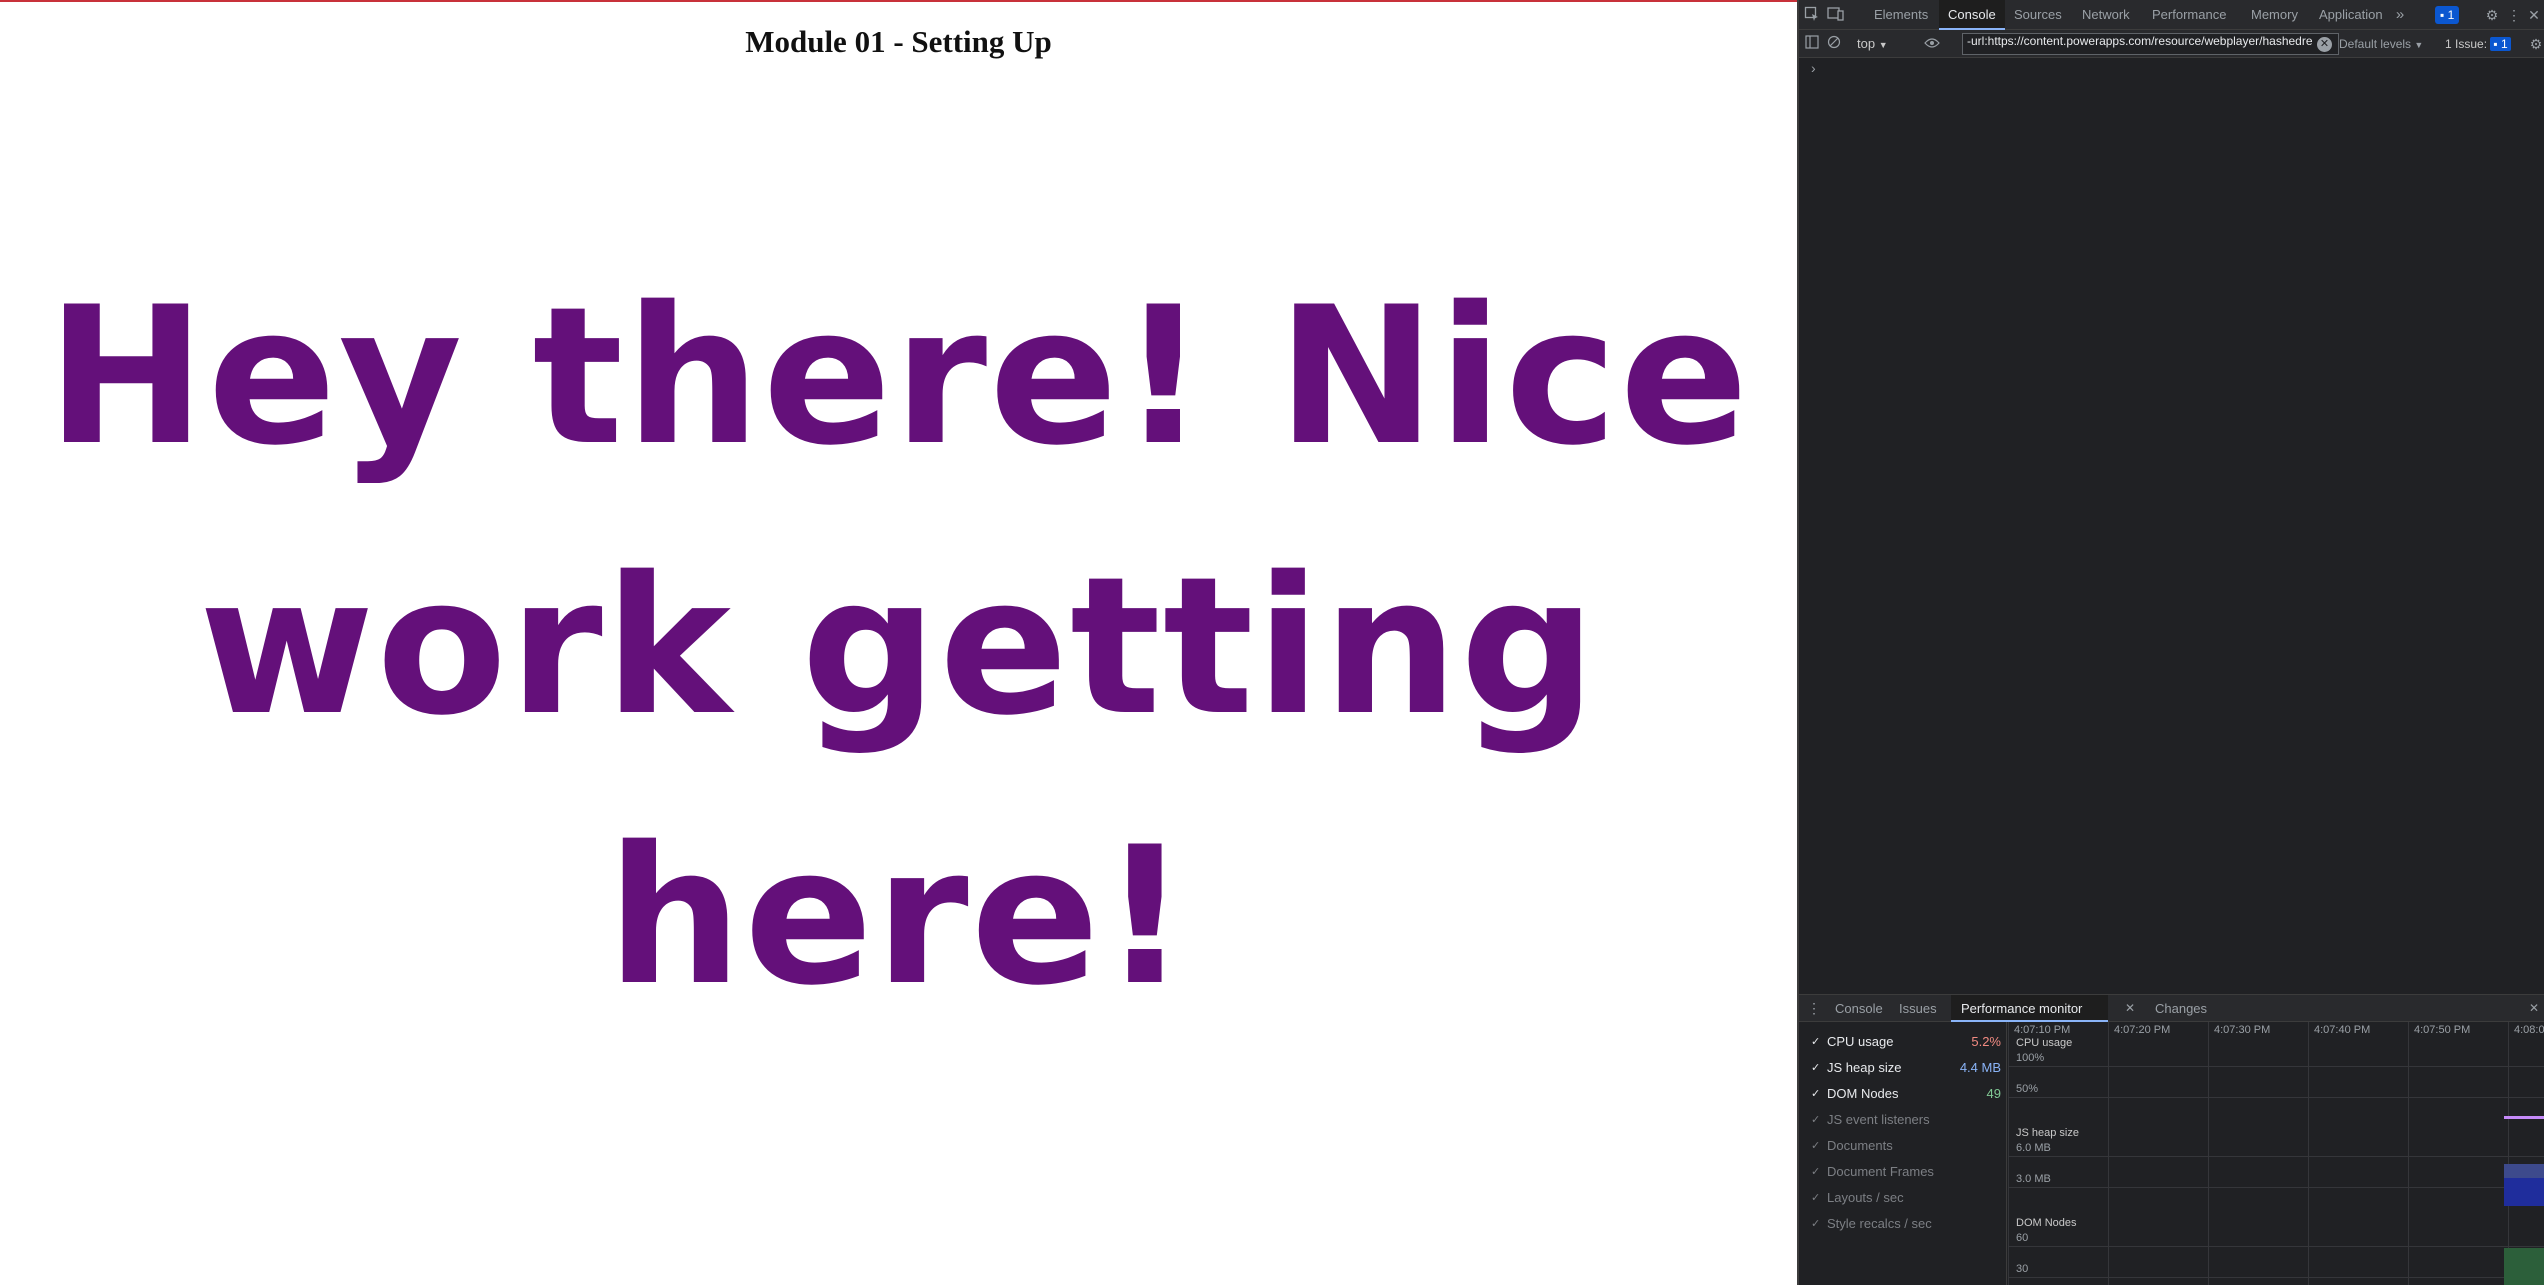 Image resolution: width=2544 pixels, height=1285 pixels. I want to click on issues-counter-badge: ▪ 1, so click(2500, 44).